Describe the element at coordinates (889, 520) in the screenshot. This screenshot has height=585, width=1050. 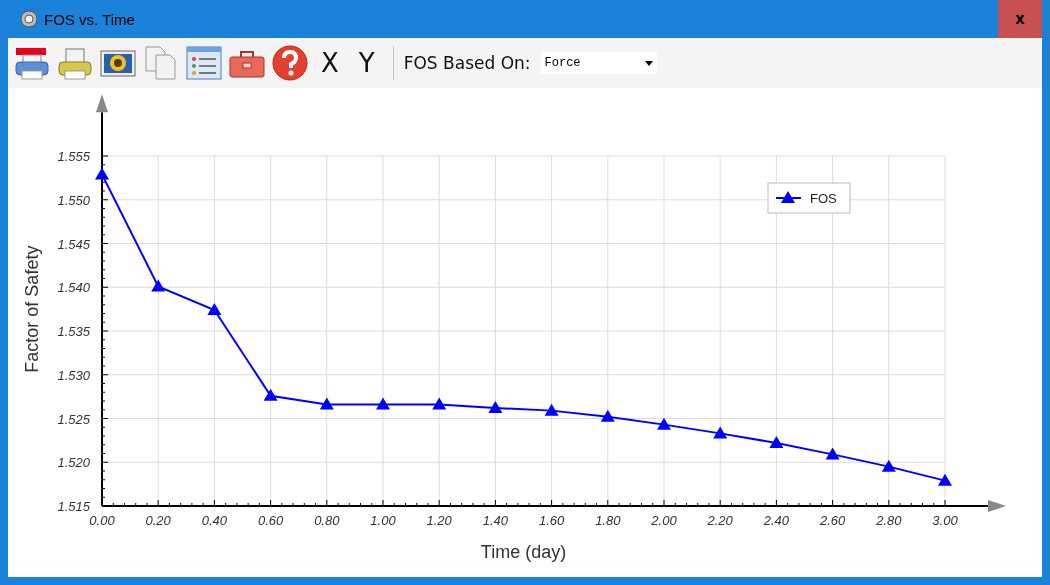
I see `x-tick-label: 2.80` at that location.